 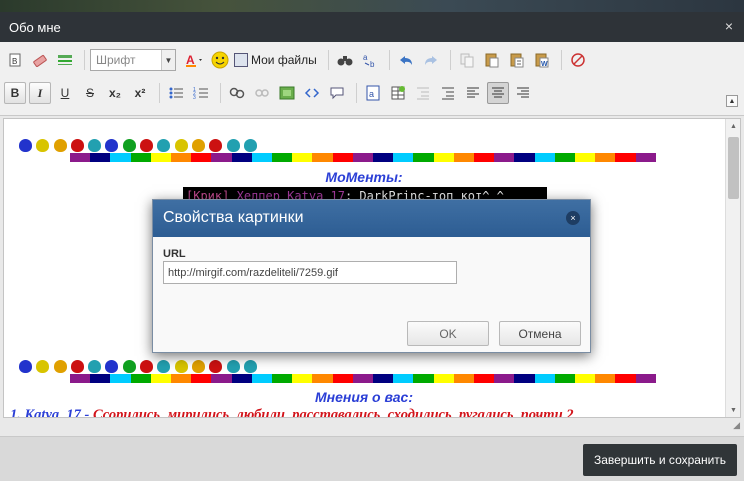 What do you see at coordinates (660, 460) in the screenshot?
I see `finish-and-save-button: Завершить и сохранить` at bounding box center [660, 460].